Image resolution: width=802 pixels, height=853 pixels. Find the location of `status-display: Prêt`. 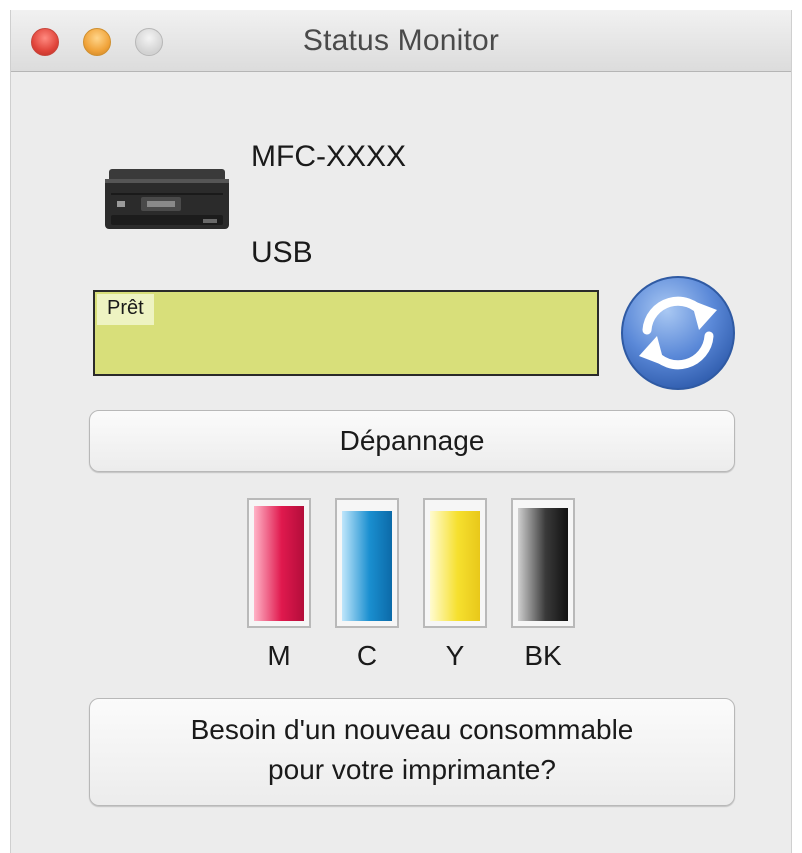

status-display: Prêt is located at coordinates (346, 333).